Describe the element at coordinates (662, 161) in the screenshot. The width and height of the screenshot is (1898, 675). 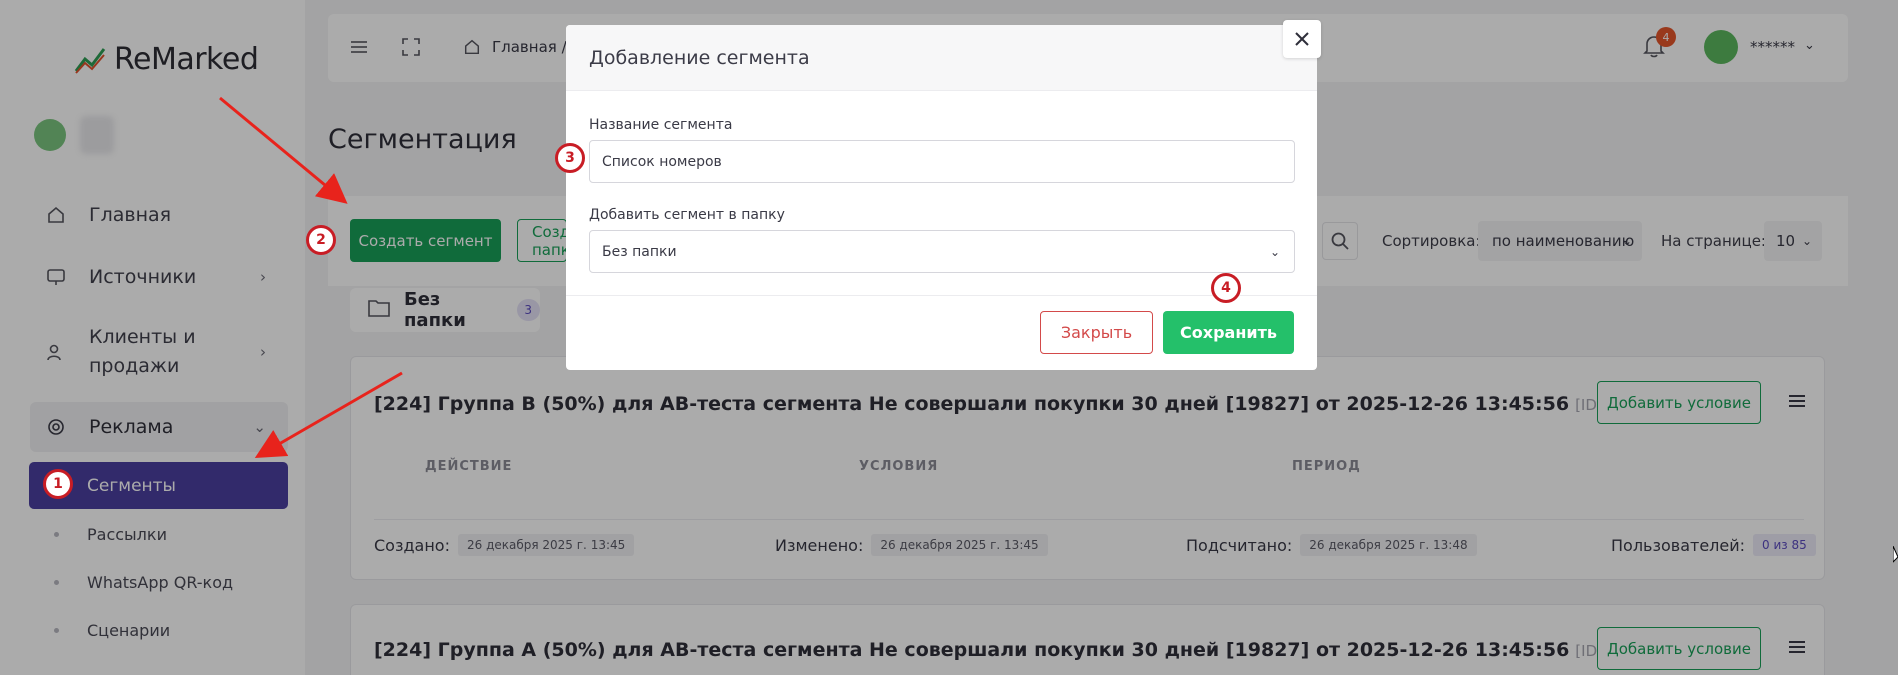
I see `segment-name-value: Список номеров` at that location.